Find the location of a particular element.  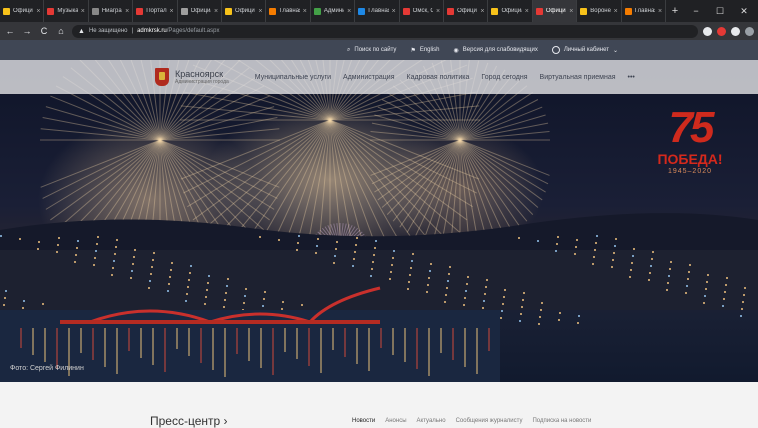

maximize-button: ☐ is located at coordinates (720, 11).